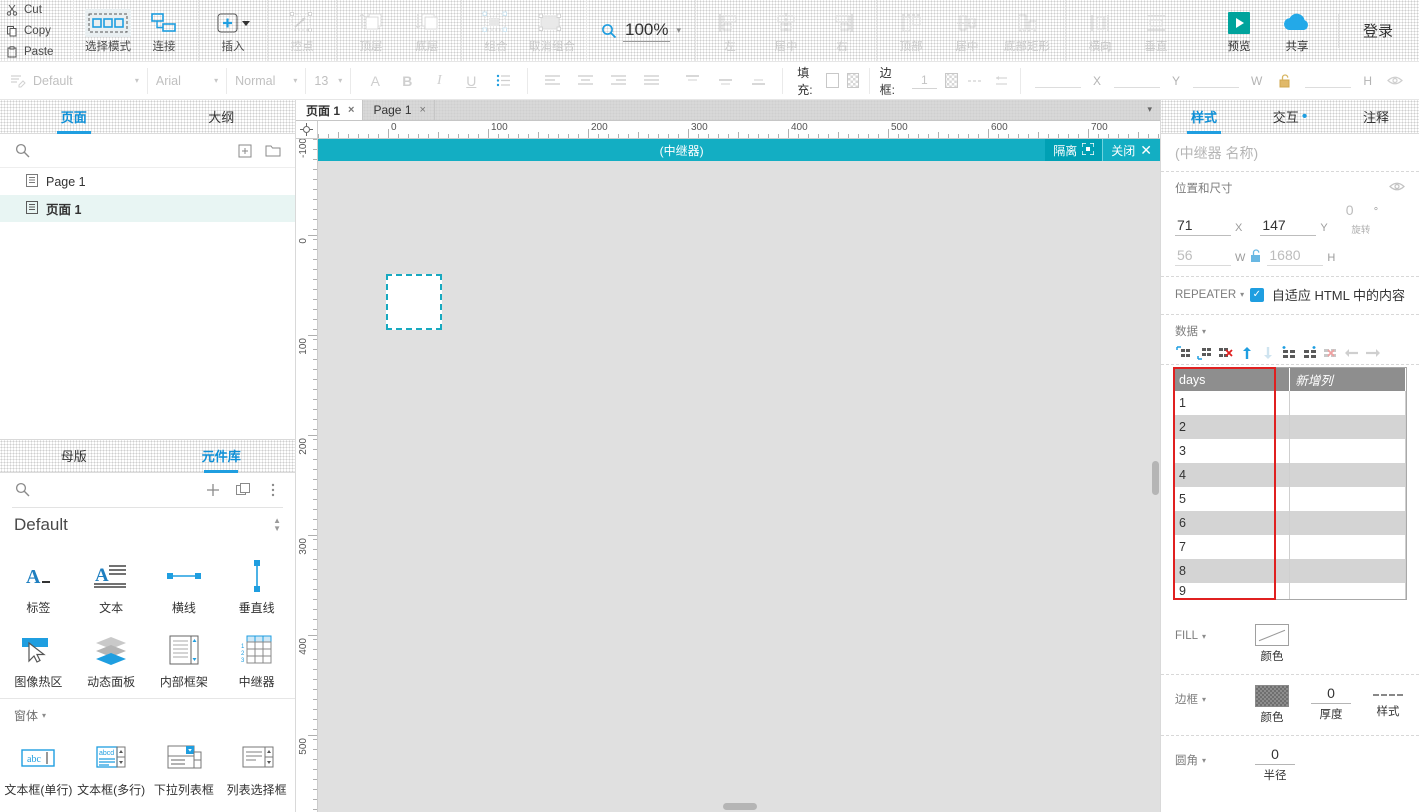 This screenshot has height=812, width=1419. Describe the element at coordinates (758, 81) in the screenshot. I see `valign-bottom-icon` at that location.